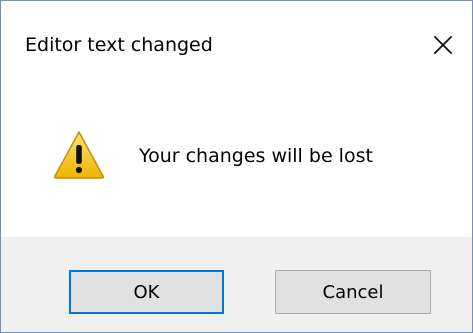 The width and height of the screenshot is (473, 333). Describe the element at coordinates (353, 292) in the screenshot. I see `cancel-button: Cancel` at that location.